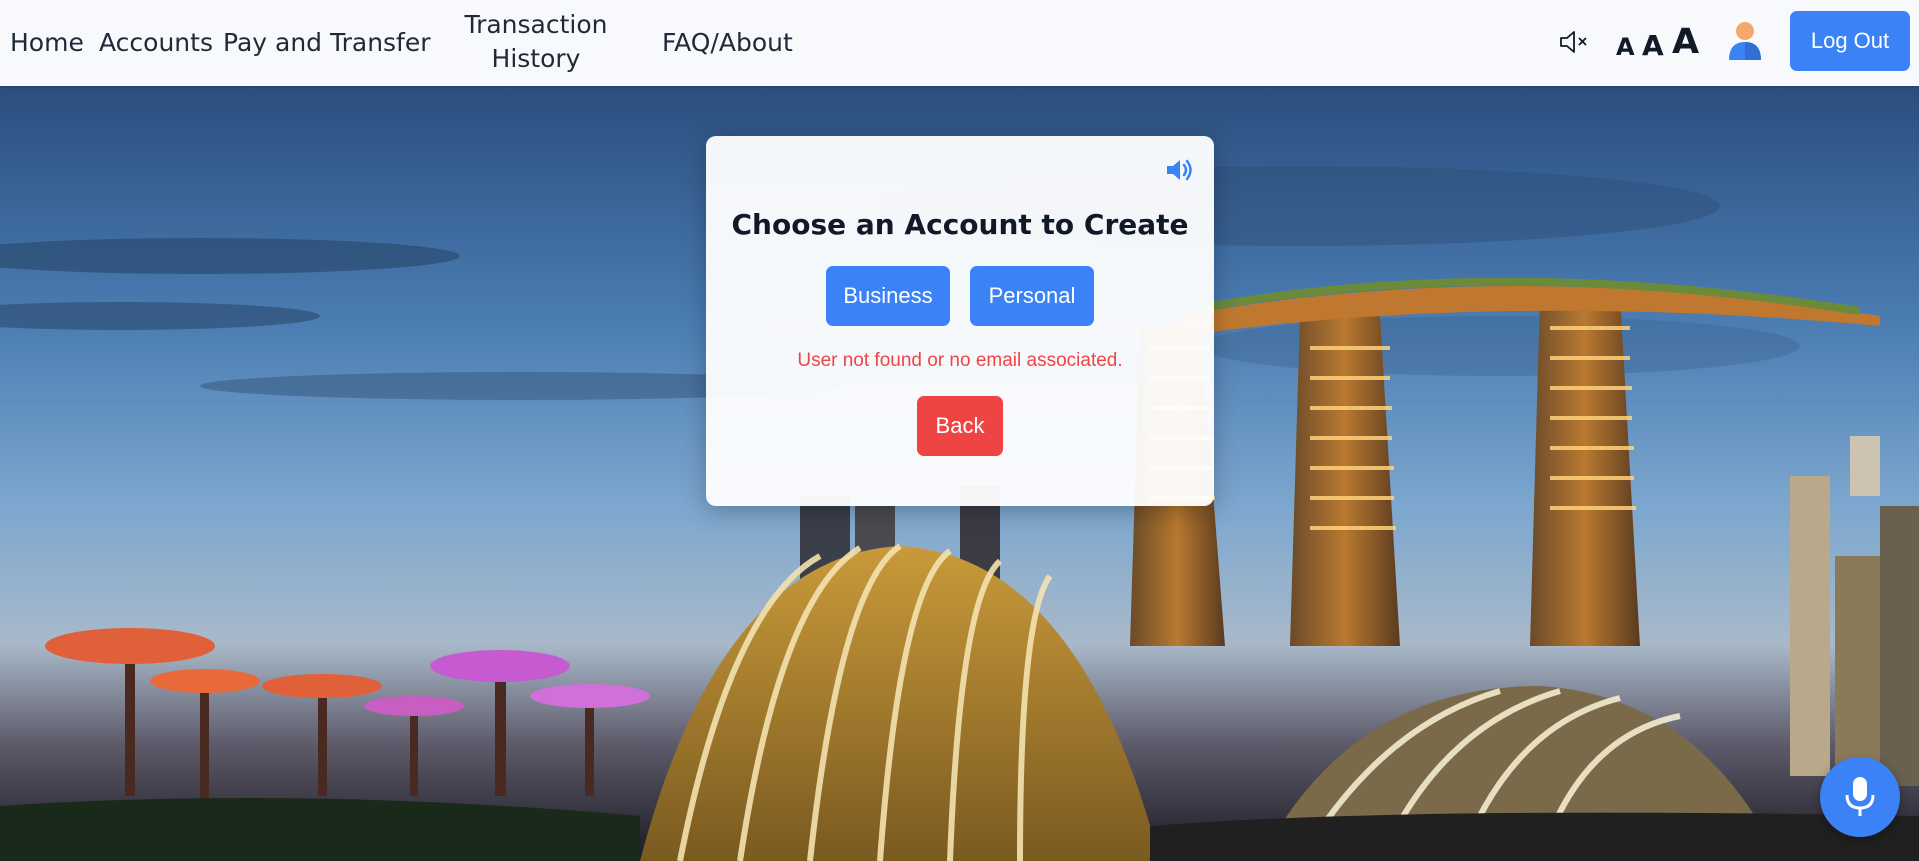 The width and height of the screenshot is (1919, 861). What do you see at coordinates (1685, 42) in the screenshot?
I see `font-size-large-button: A` at bounding box center [1685, 42].